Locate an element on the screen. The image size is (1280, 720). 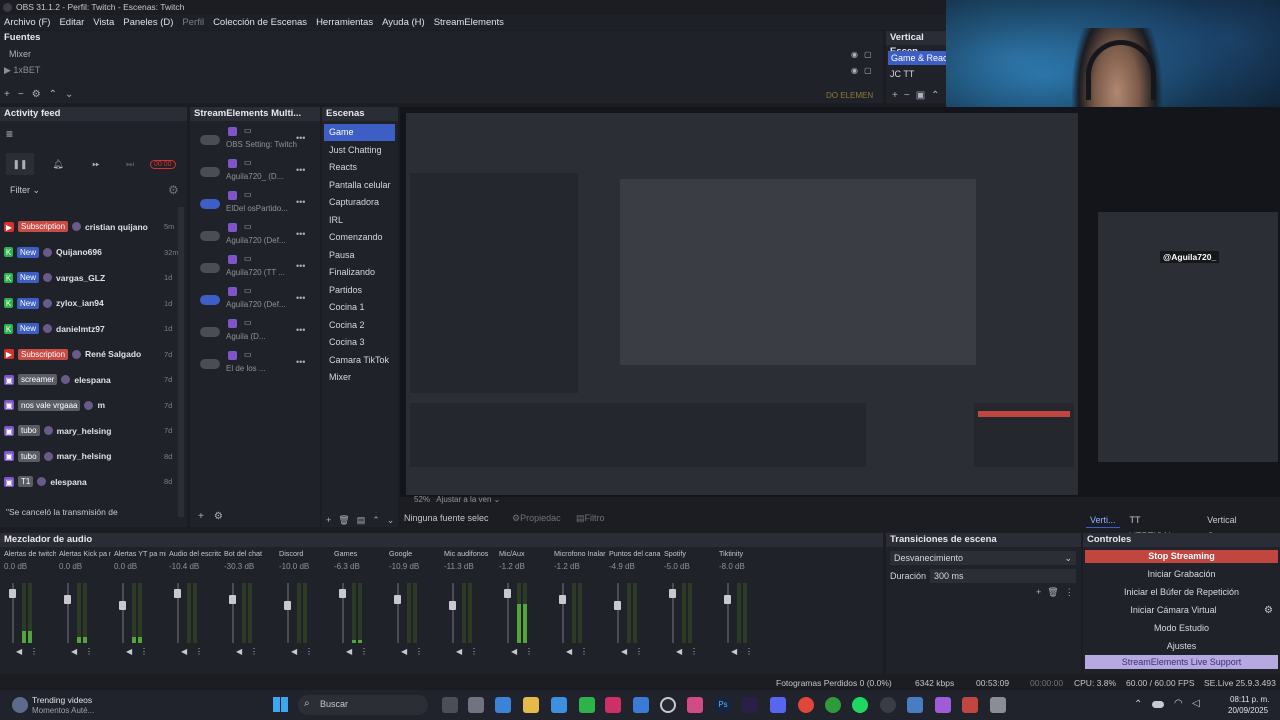
vertical-scene-jctt: JC TT is located at coordinates (902, 74).